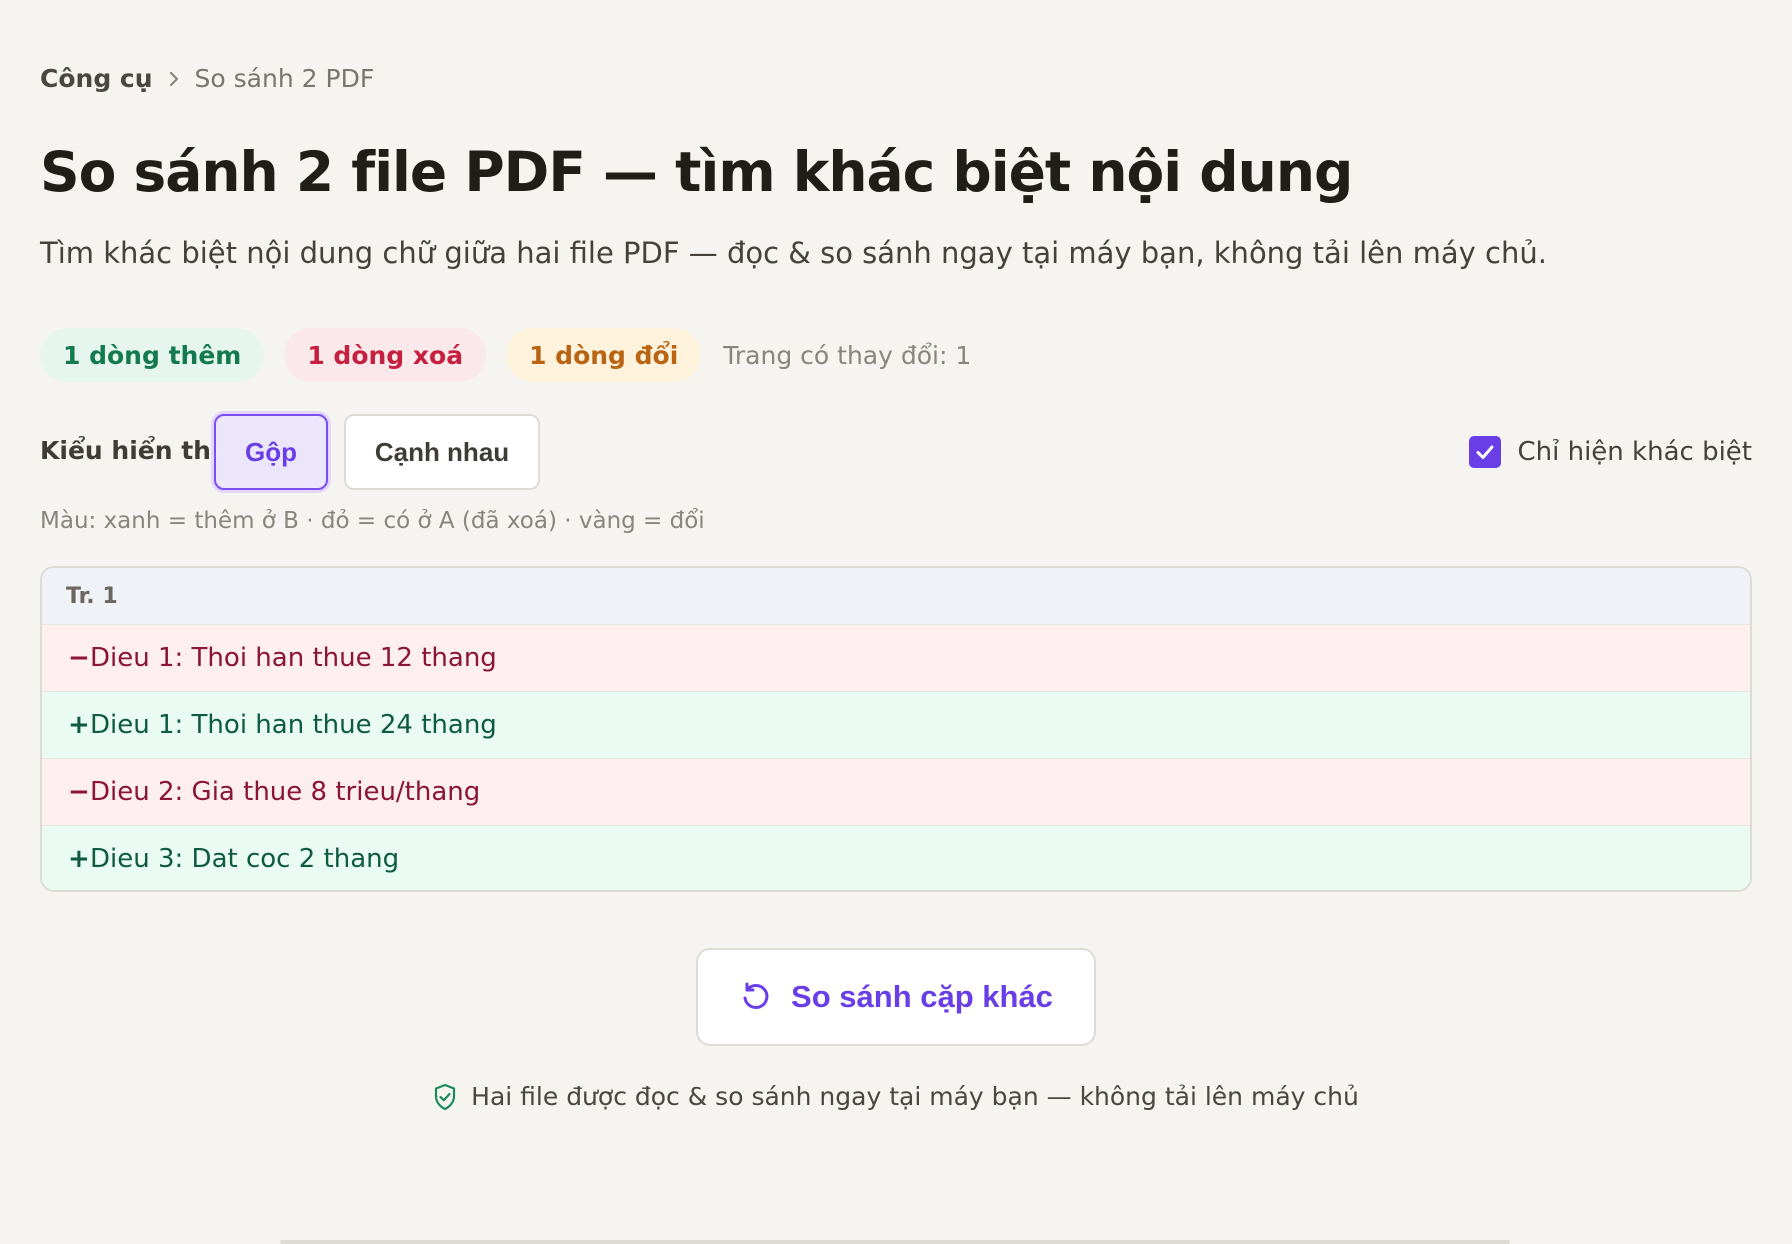  I want to click on diff-row-added: + Dieu 3: Dat coc 2 thang, so click(896, 857).